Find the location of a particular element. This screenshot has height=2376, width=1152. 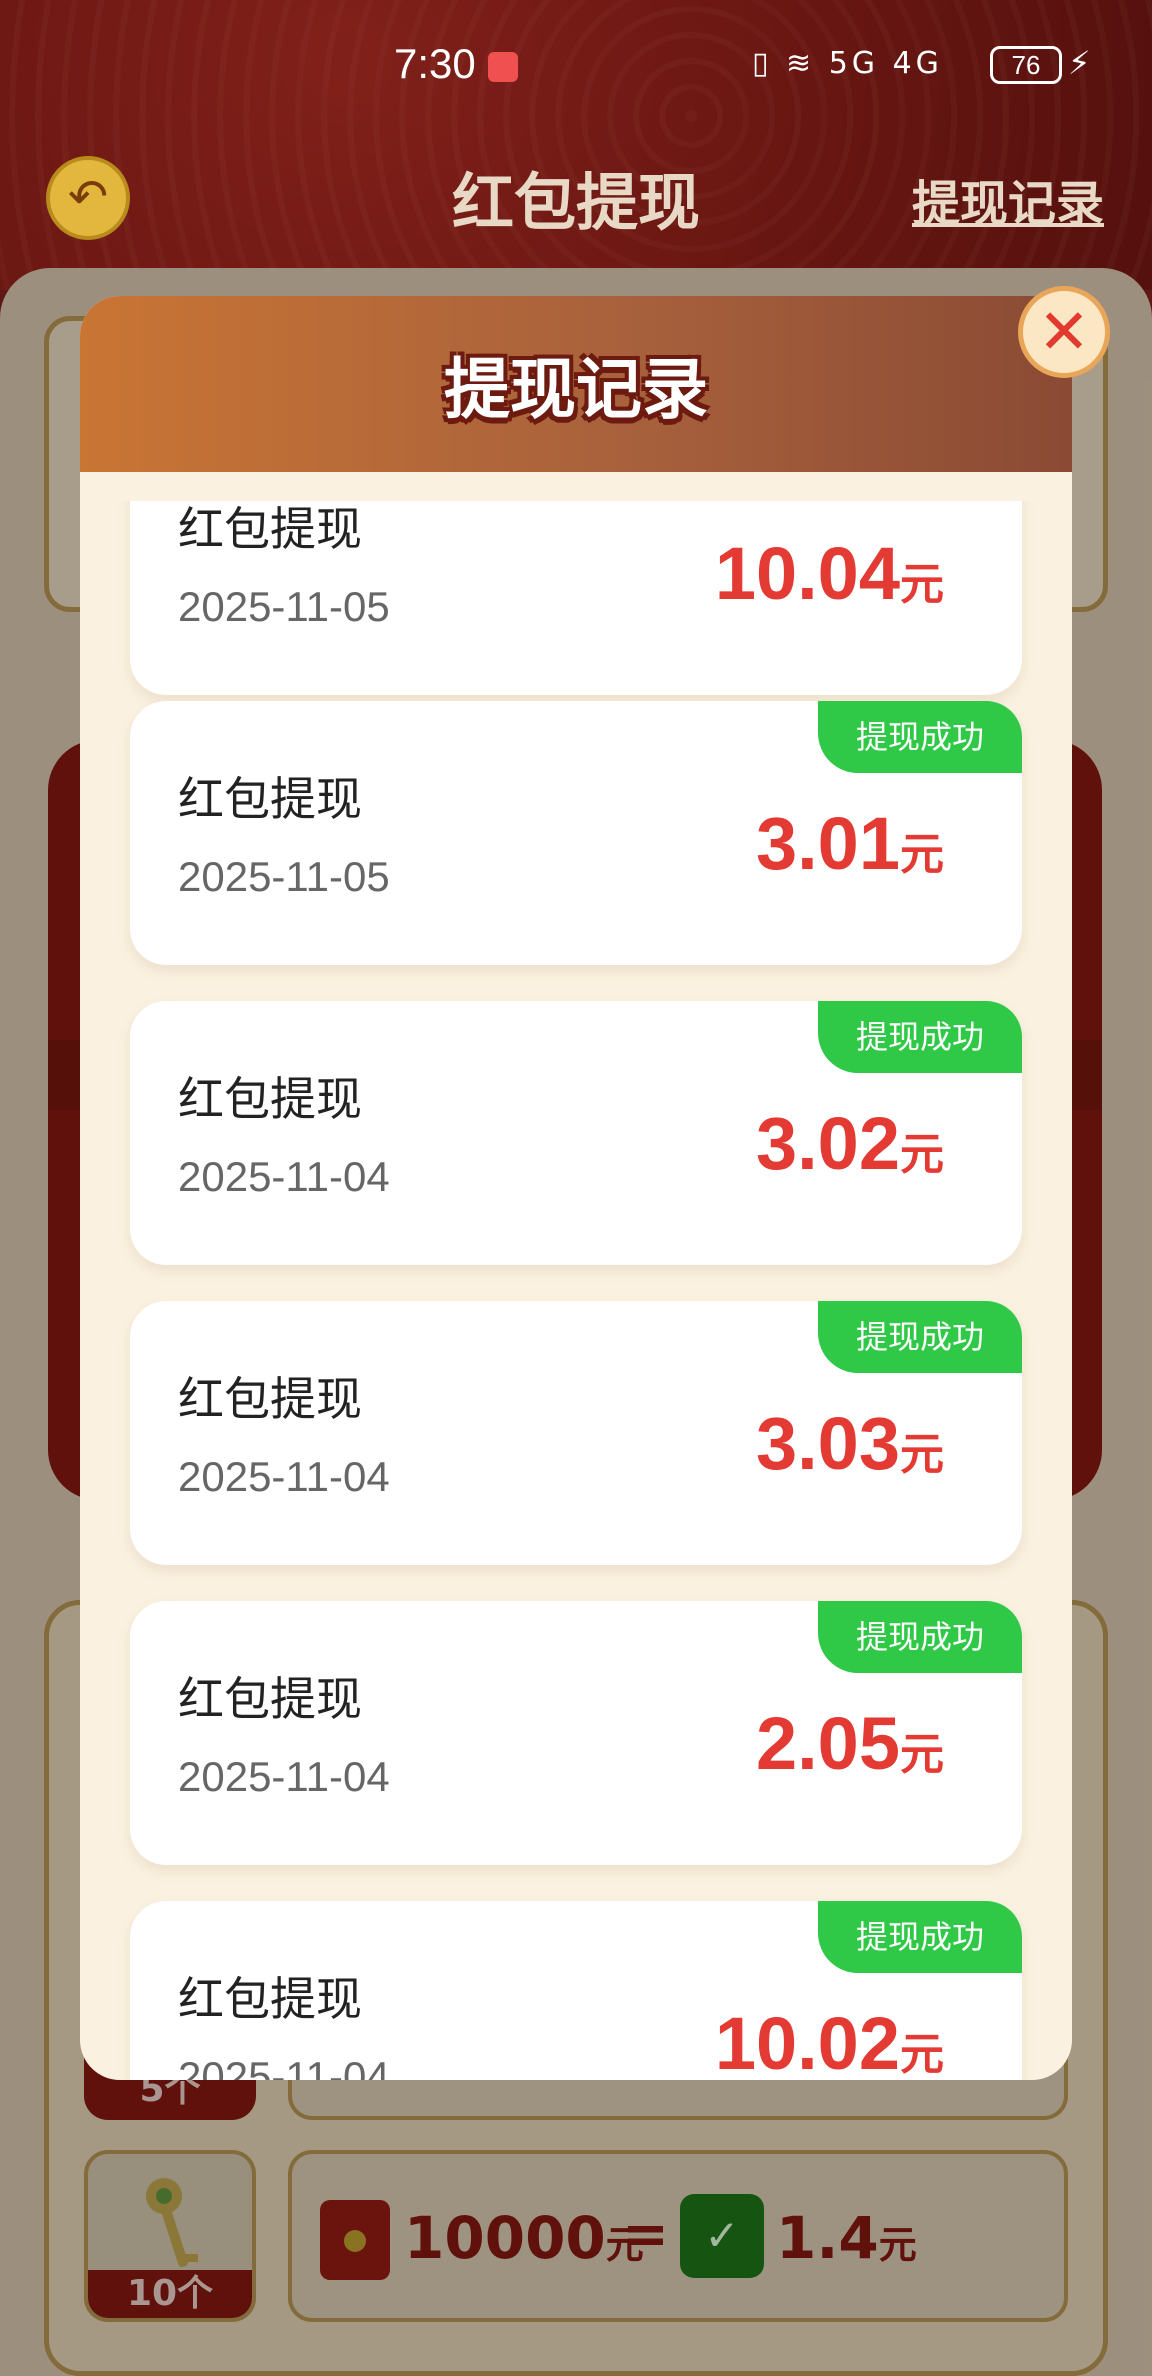

record-amount: 10.04元 is located at coordinates (829, 573).